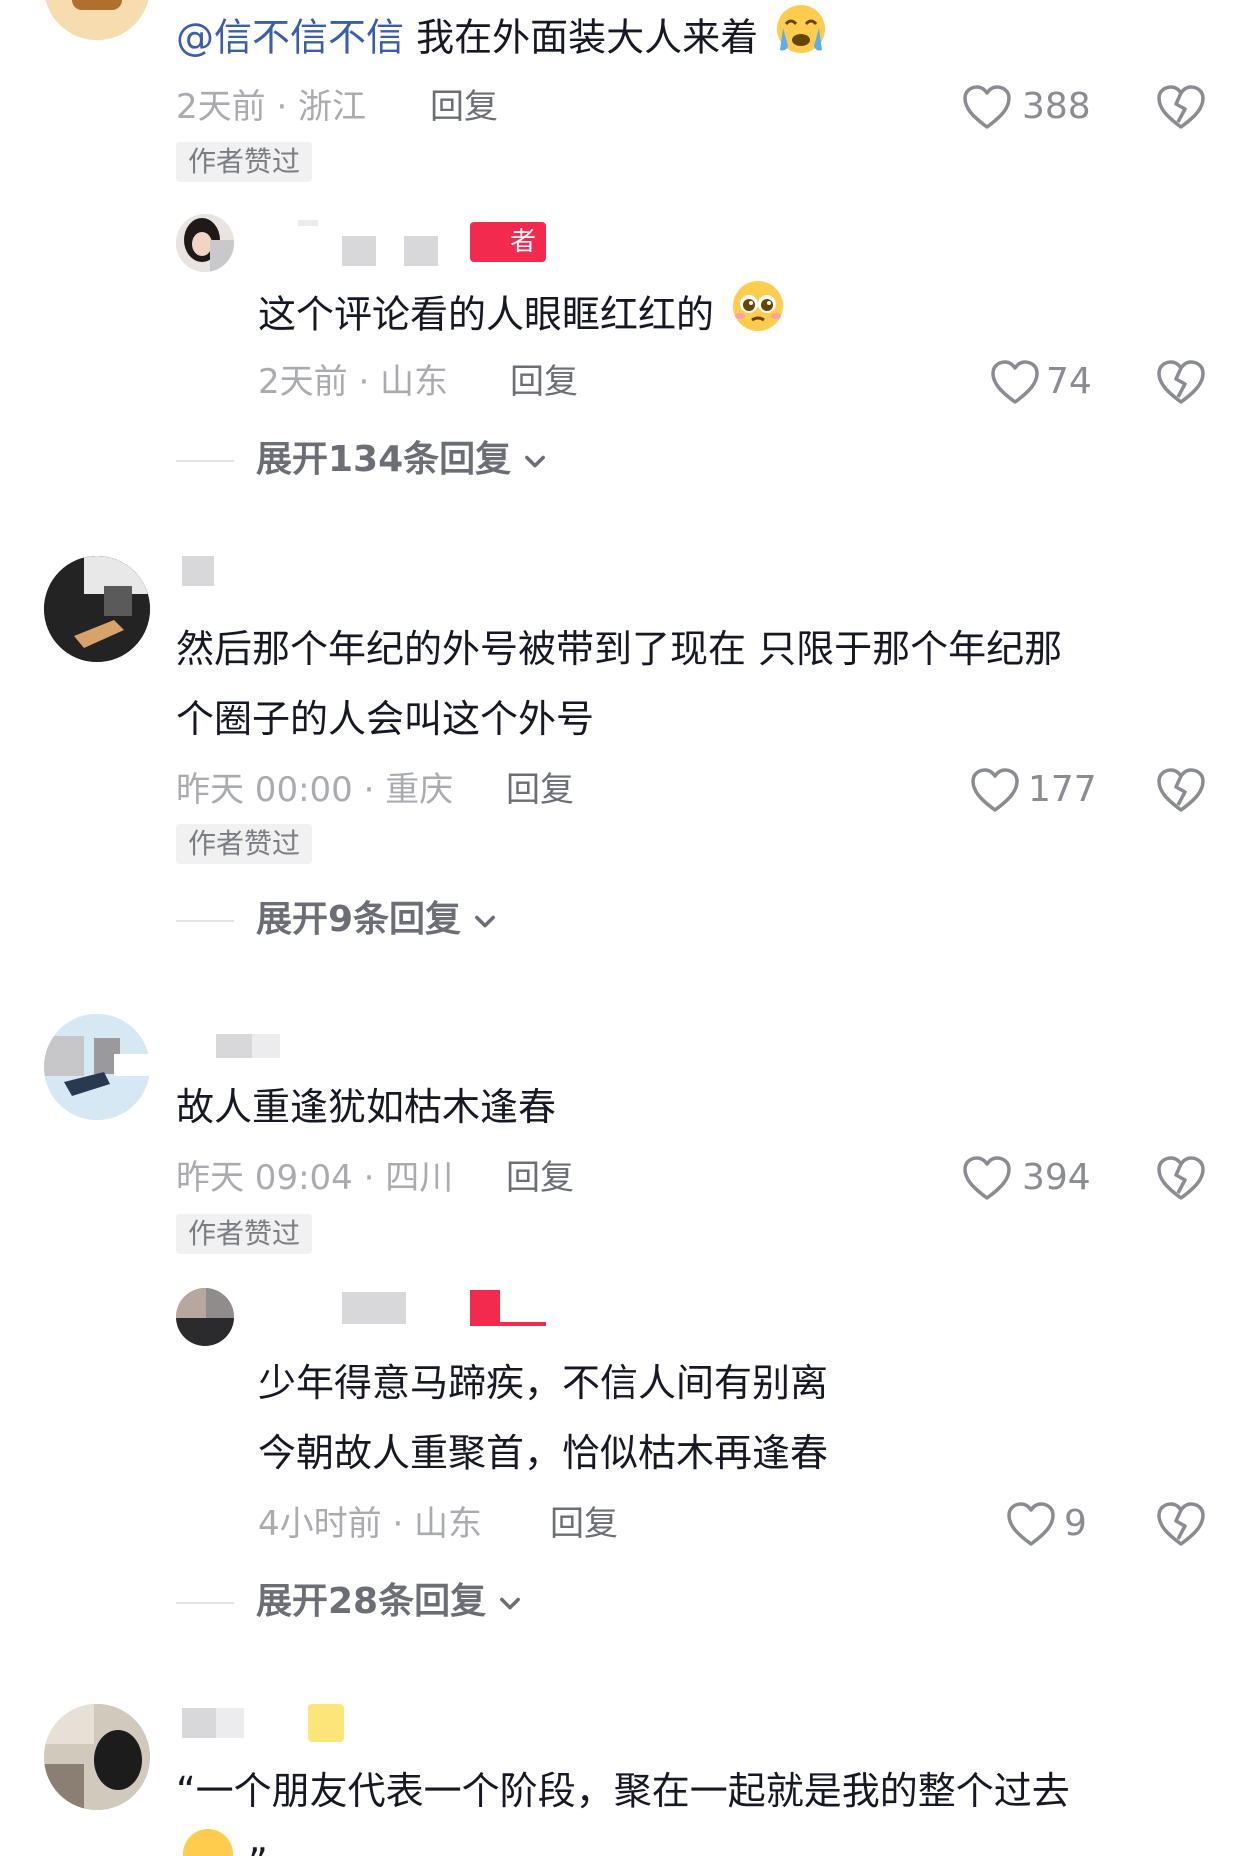 Image resolution: width=1250 pixels, height=1856 pixels. What do you see at coordinates (508, 242) in the screenshot?
I see `author-tag: 者` at bounding box center [508, 242].